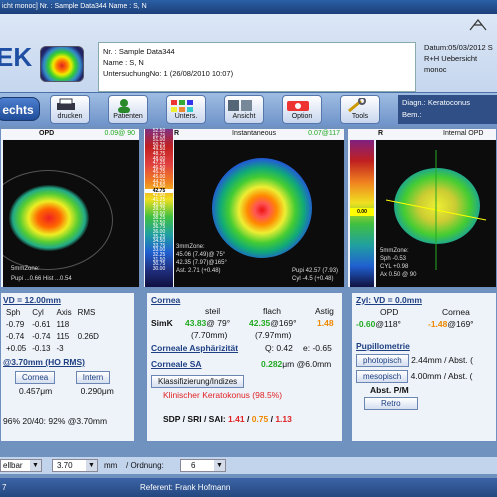  Describe the element at coordinates (213, 311) in the screenshot. I see `col-steil: steil` at that location.